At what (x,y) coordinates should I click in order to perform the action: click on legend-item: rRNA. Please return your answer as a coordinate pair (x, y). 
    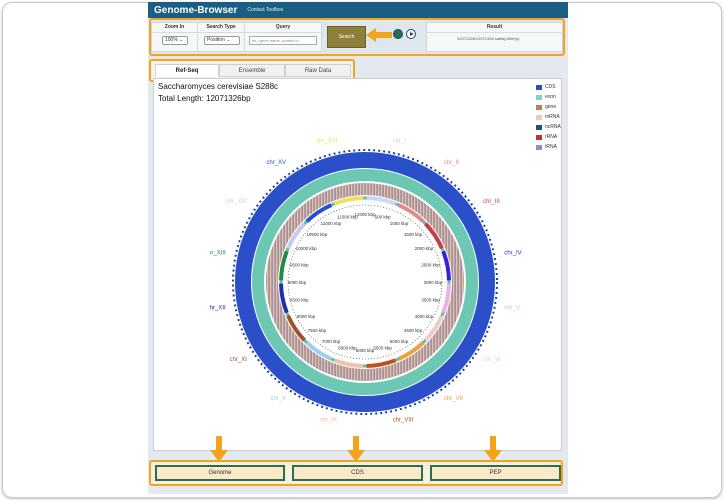
    Looking at the image, I should click on (548, 137).